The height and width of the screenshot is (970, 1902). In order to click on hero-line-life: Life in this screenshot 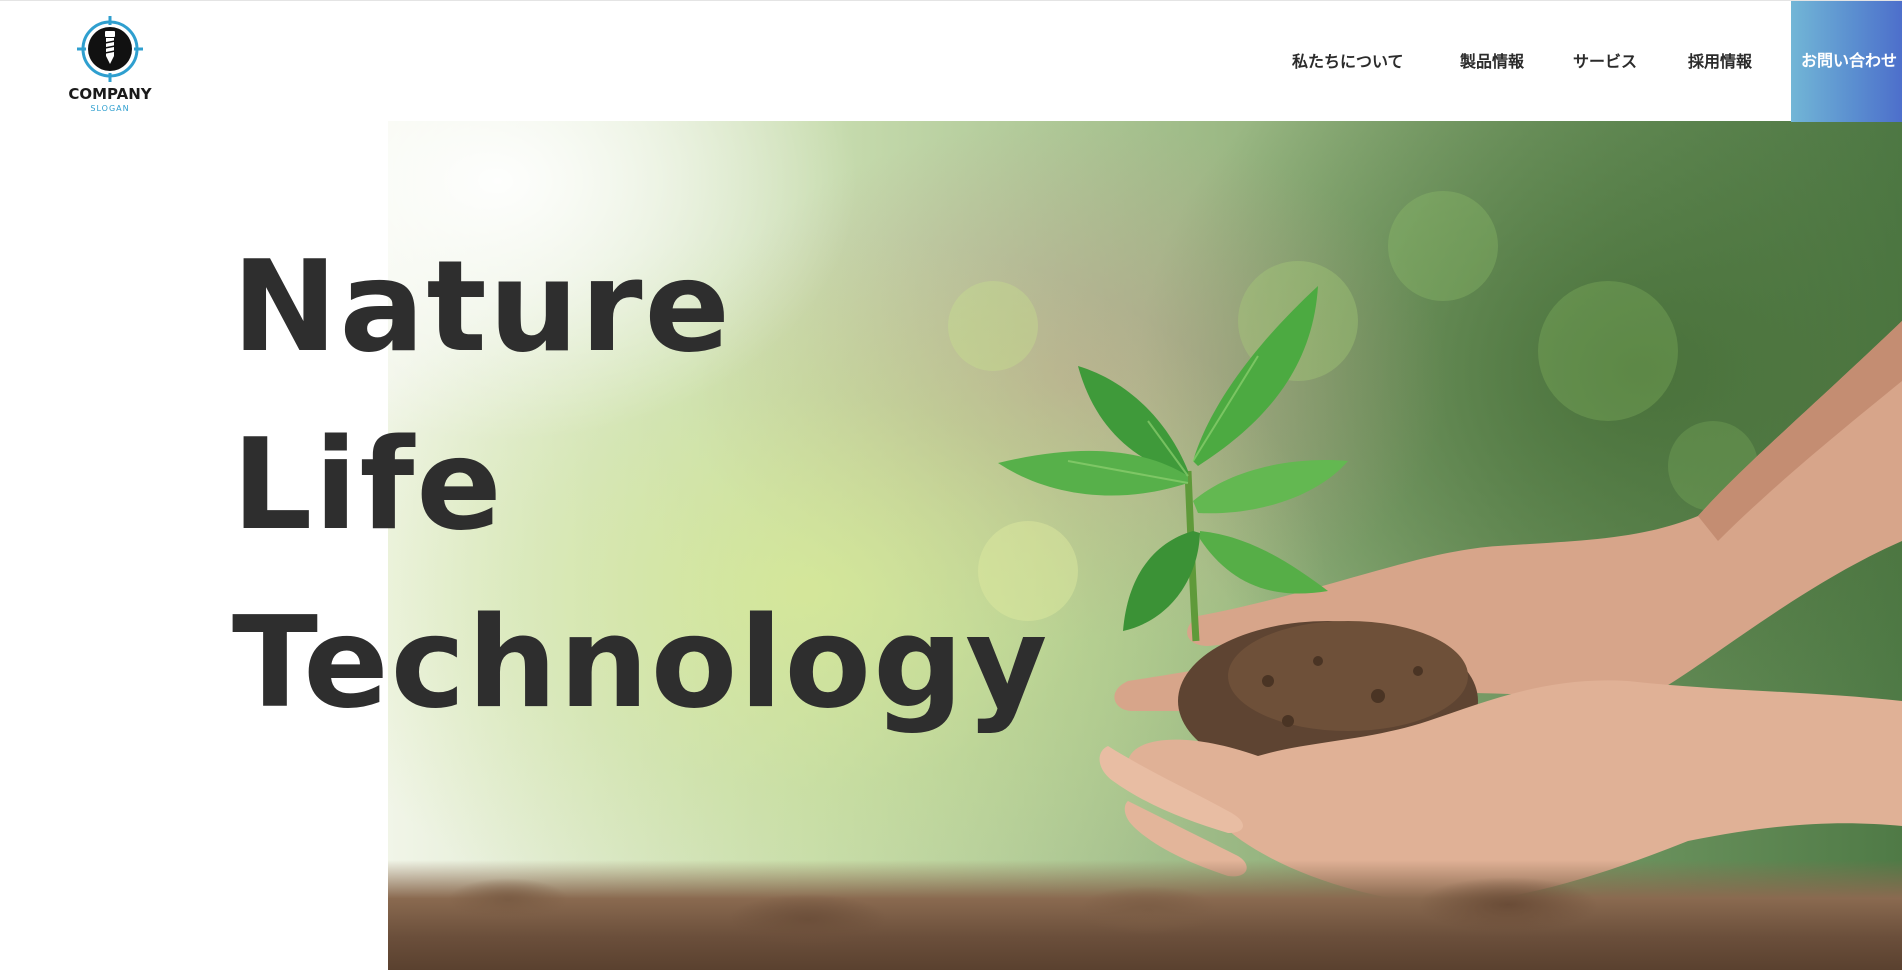, I will do `click(368, 484)`.